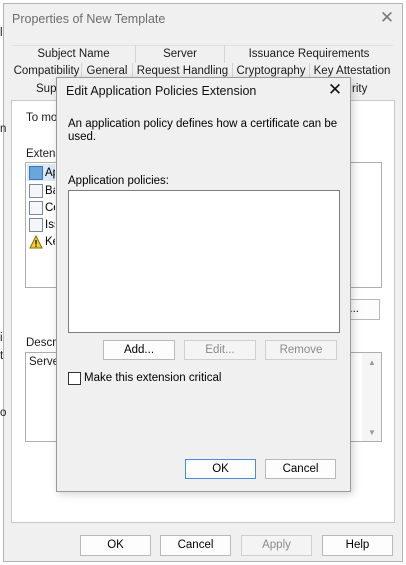 This screenshot has height=565, width=406. What do you see at coordinates (309, 54) in the screenshot?
I see `tab-issuance-requirements: Issuance Requirements` at bounding box center [309, 54].